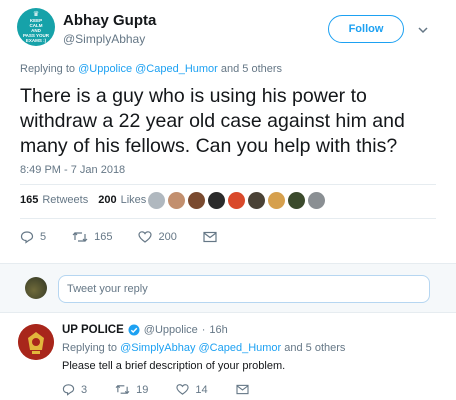 The image size is (456, 400). I want to click on retweets-stat: 165 Retweets, so click(54, 200).